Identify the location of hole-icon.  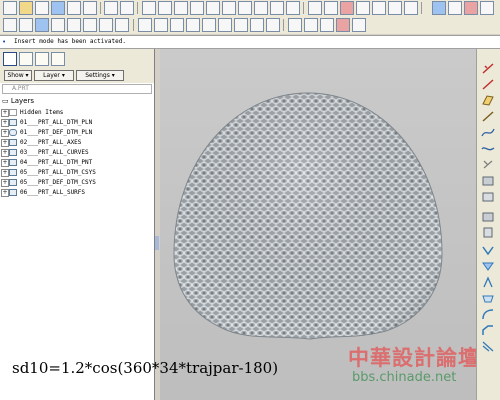
(488, 250).